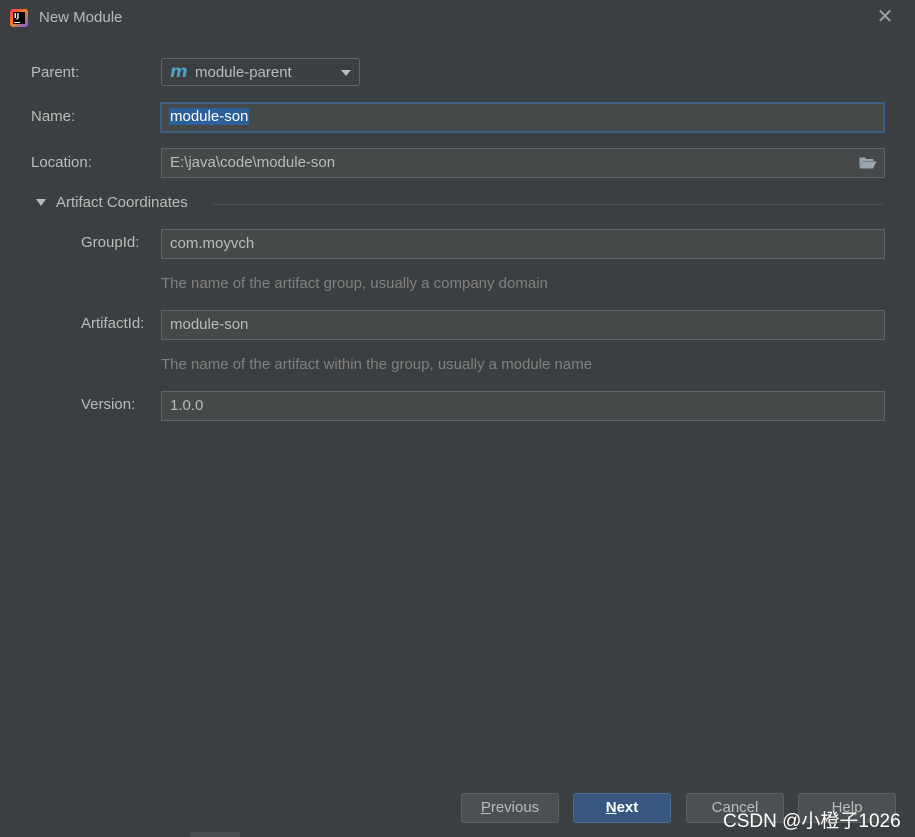  I want to click on groupid-value: com.moyvch, so click(212, 243).